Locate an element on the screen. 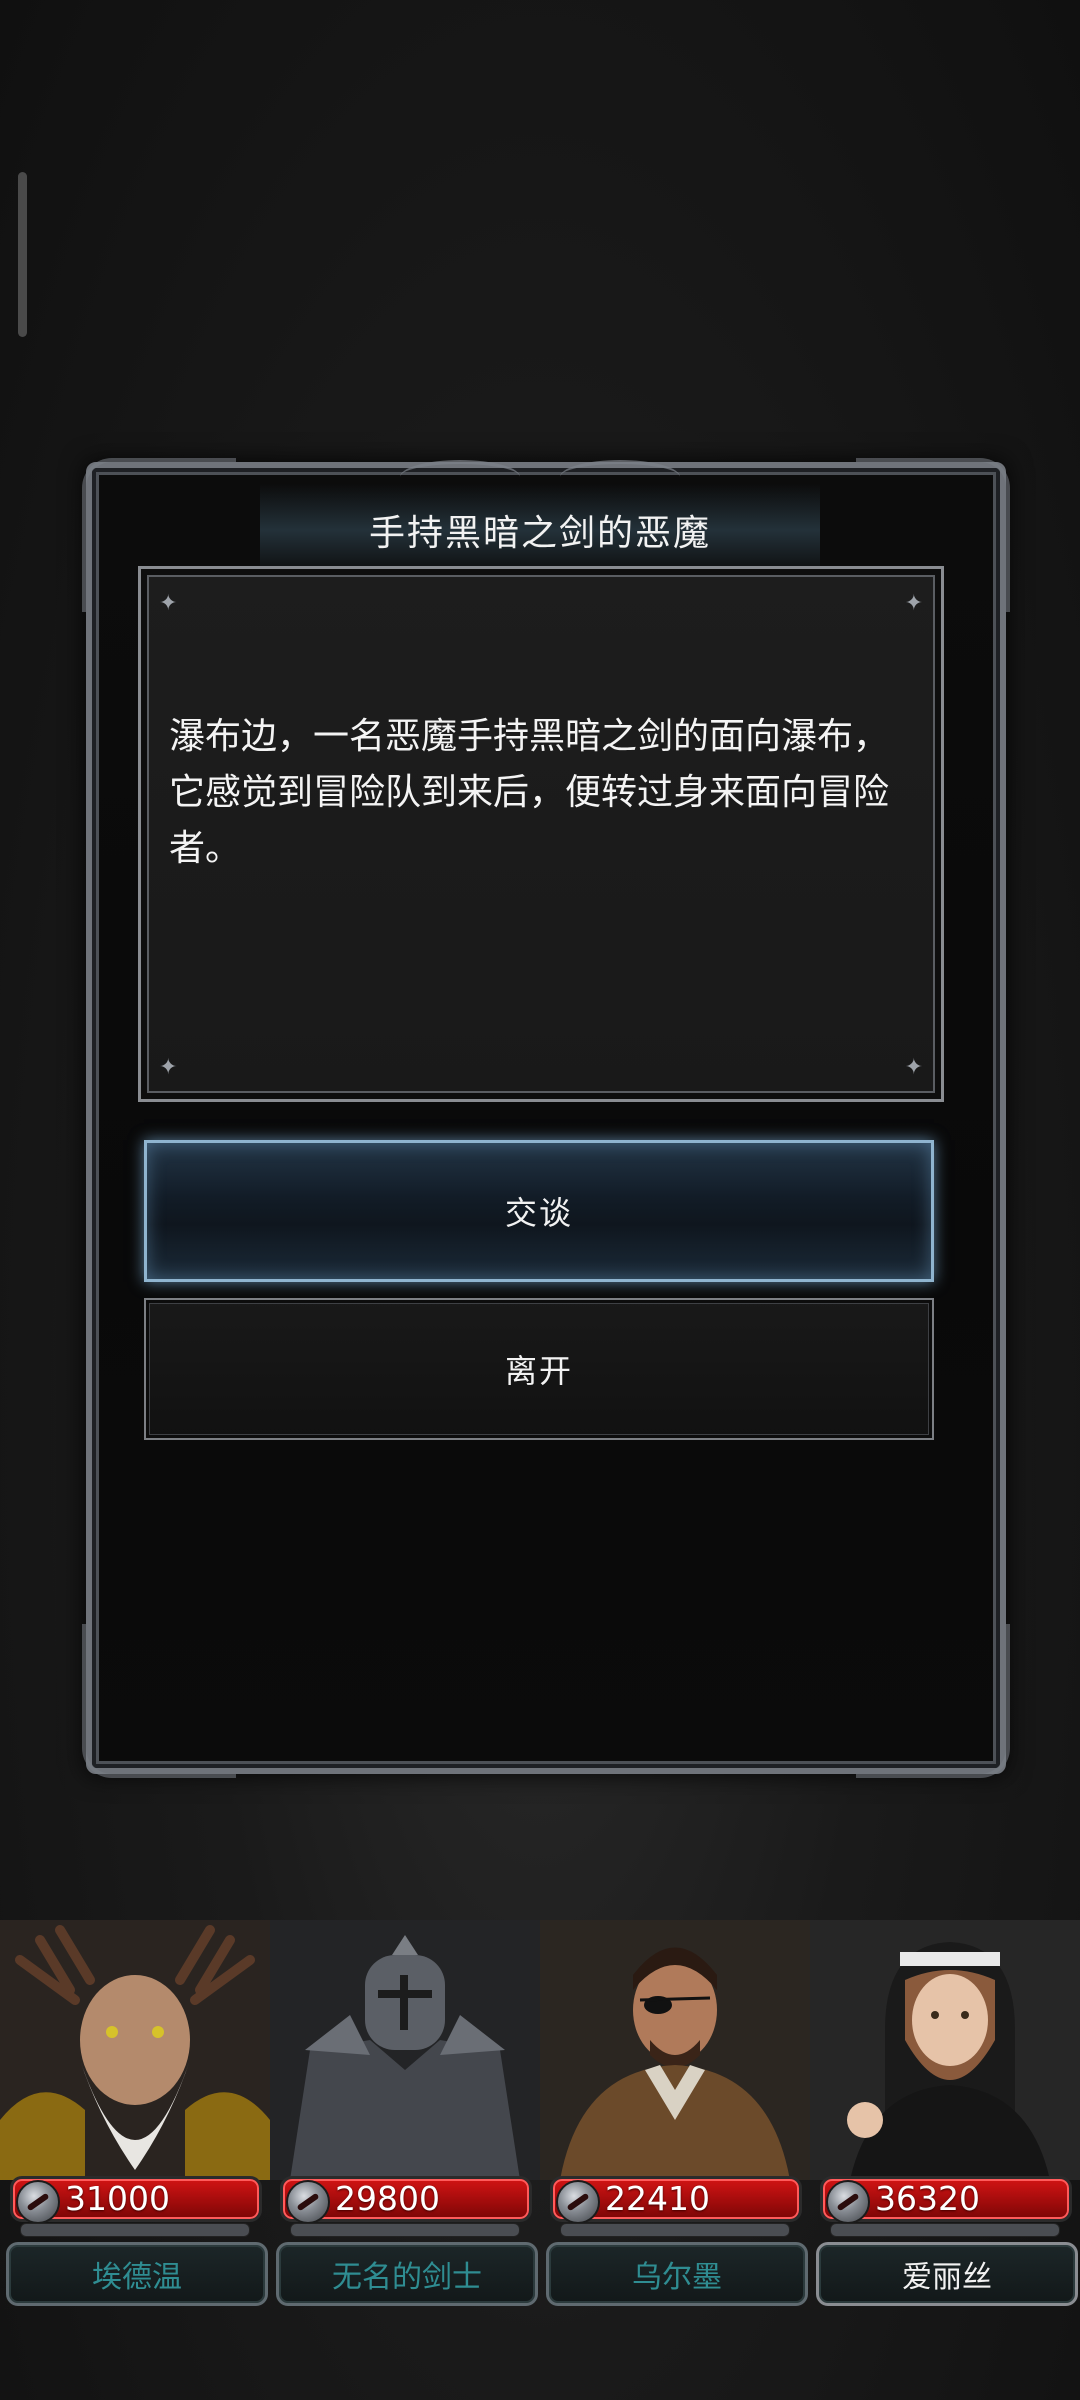  portrait-swordsman is located at coordinates (405, 2050).